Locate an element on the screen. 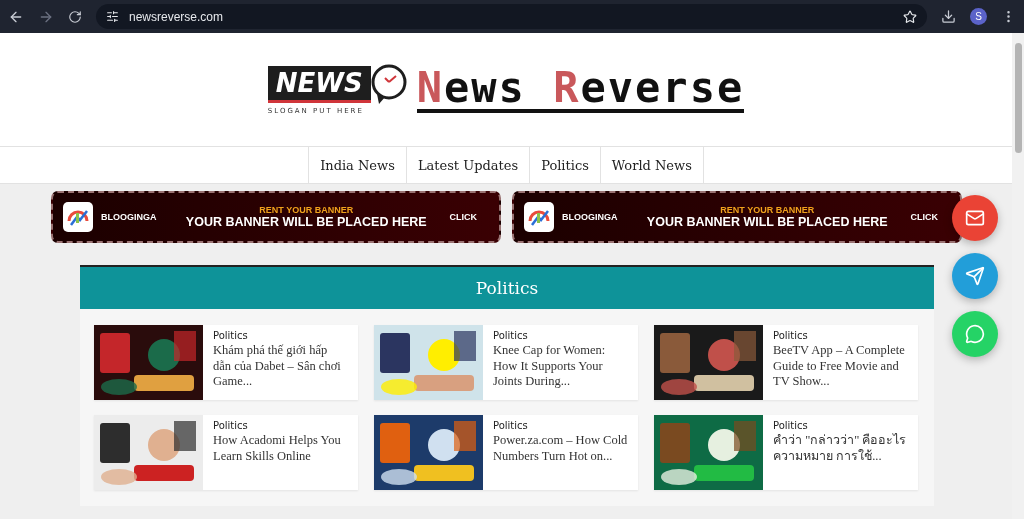 The width and height of the screenshot is (1024, 519). email-button is located at coordinates (975, 218).